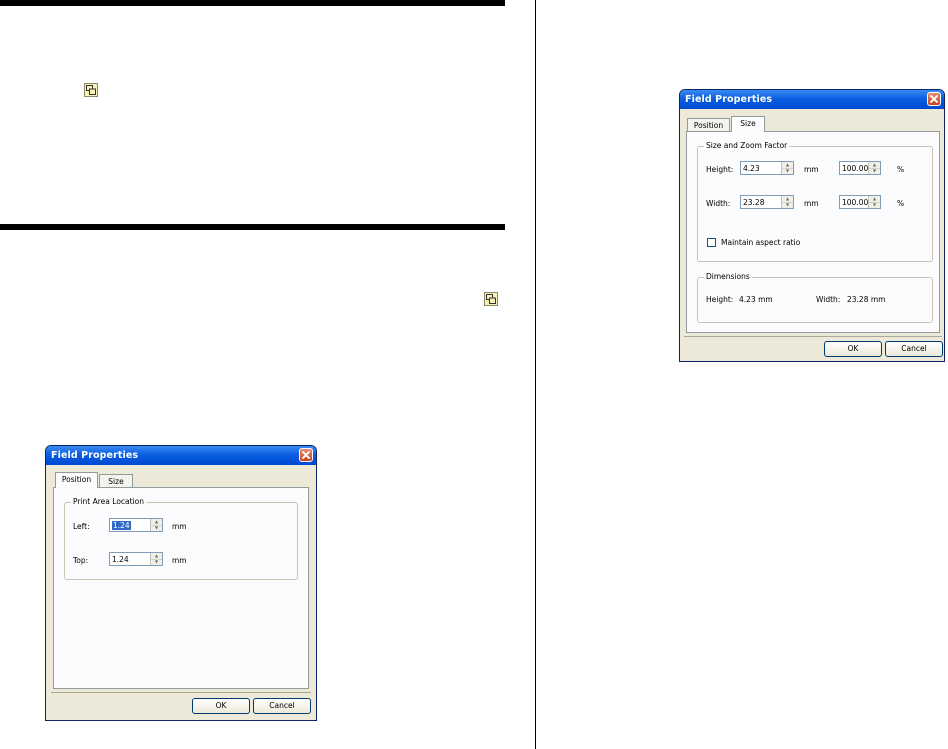 This screenshot has width=948, height=749. Describe the element at coordinates (855, 168) in the screenshot. I see `height-zoom-value: 100.00` at that location.